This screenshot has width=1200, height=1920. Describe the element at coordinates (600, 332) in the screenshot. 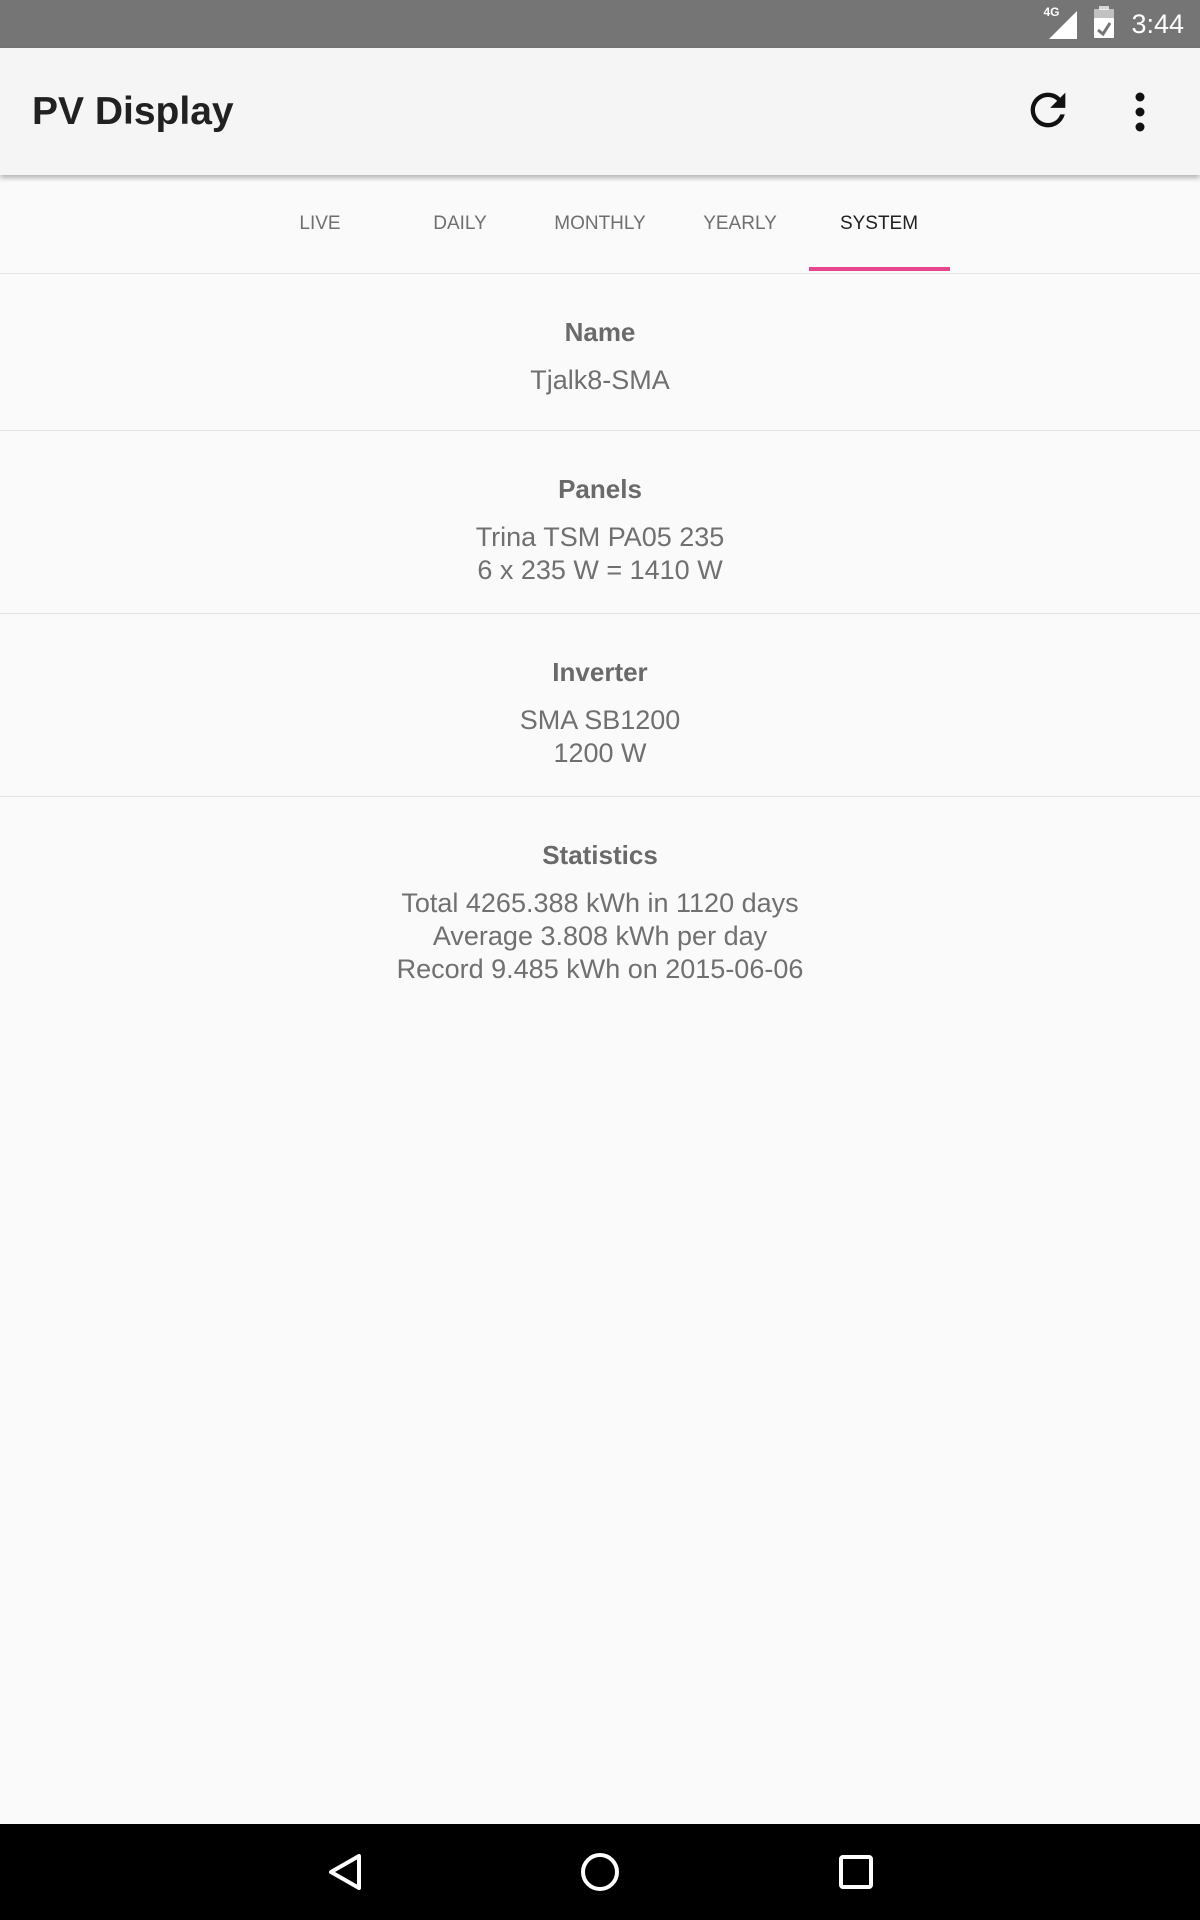

I see `name-heading: Name` at that location.